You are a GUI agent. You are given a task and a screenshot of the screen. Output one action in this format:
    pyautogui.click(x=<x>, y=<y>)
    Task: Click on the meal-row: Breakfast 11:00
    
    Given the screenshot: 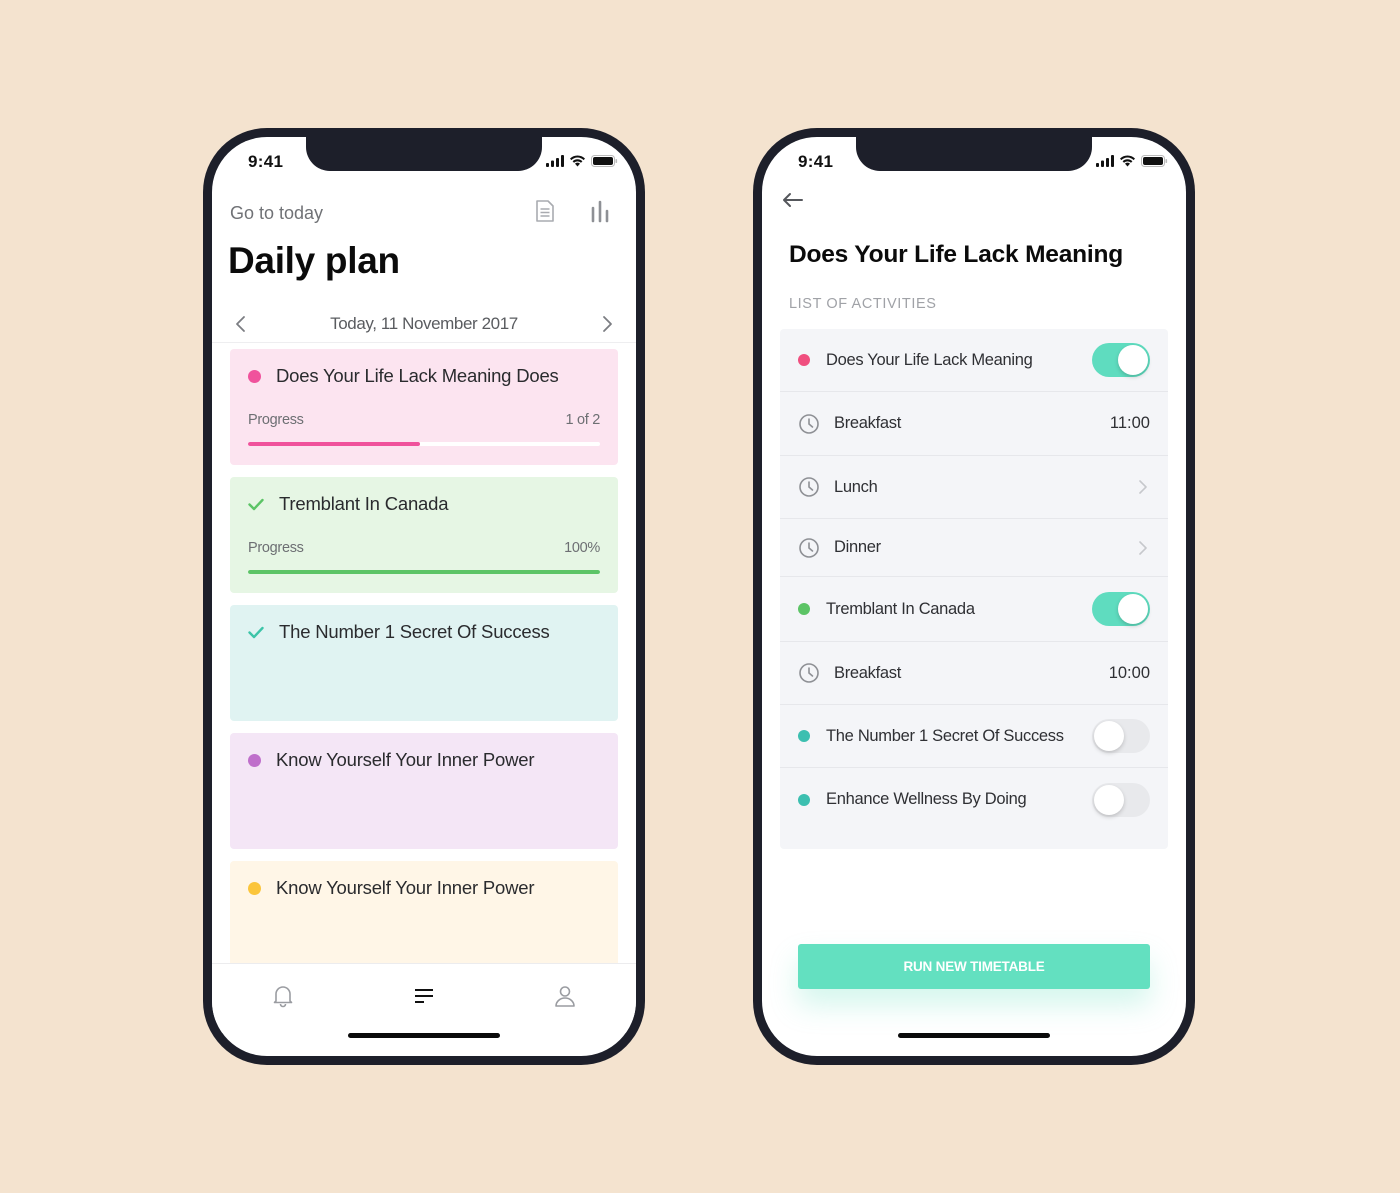 What is the action you would take?
    pyautogui.click(x=974, y=424)
    